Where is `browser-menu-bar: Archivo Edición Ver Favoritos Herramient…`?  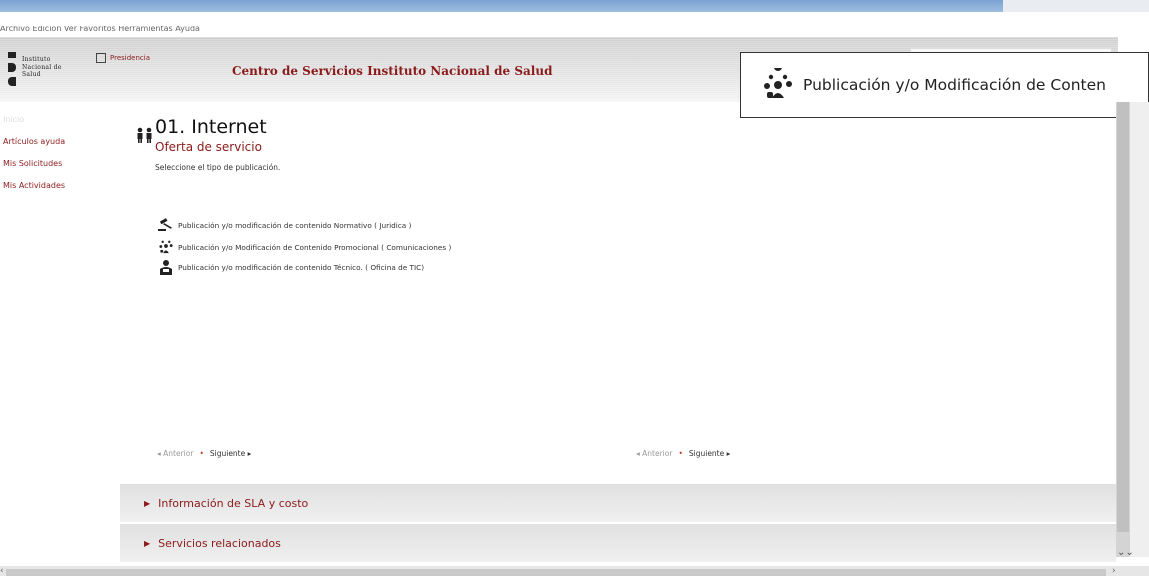 browser-menu-bar: Archivo Edición Ver Favoritos Herramient… is located at coordinates (380, 30).